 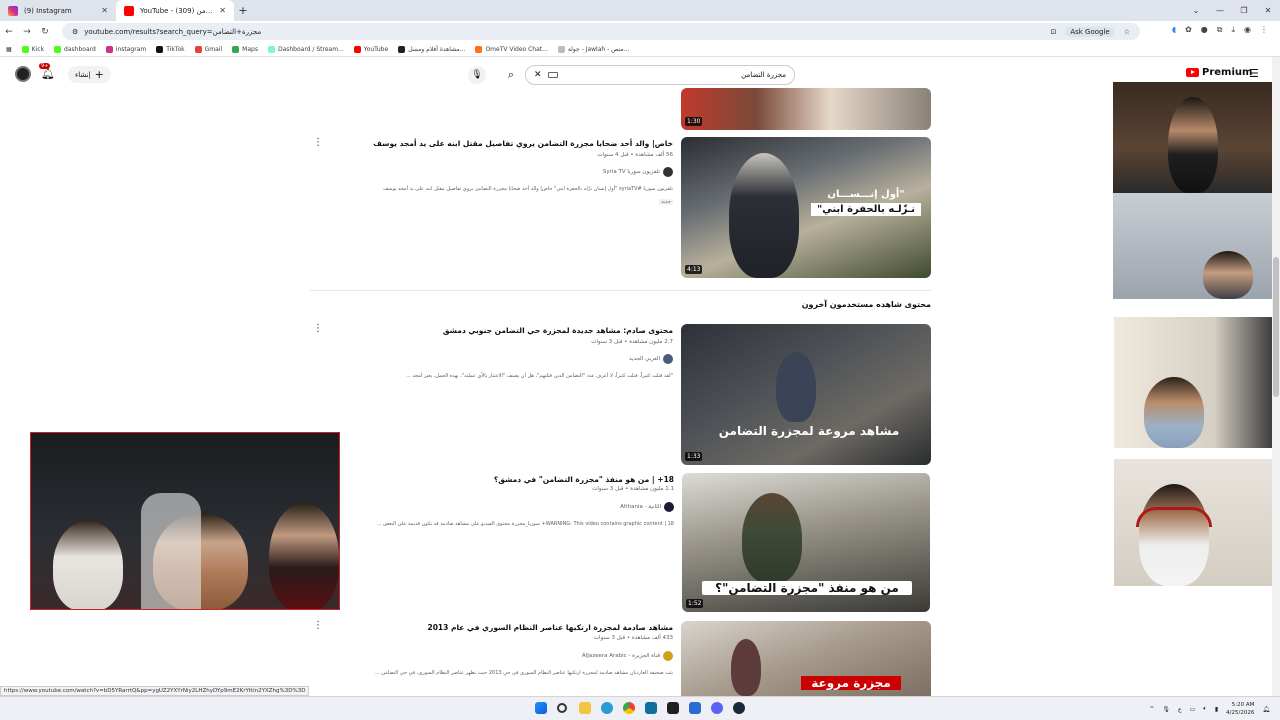 I want to click on clock: 5:20 AM 4/25/2026, so click(x=1240, y=709).